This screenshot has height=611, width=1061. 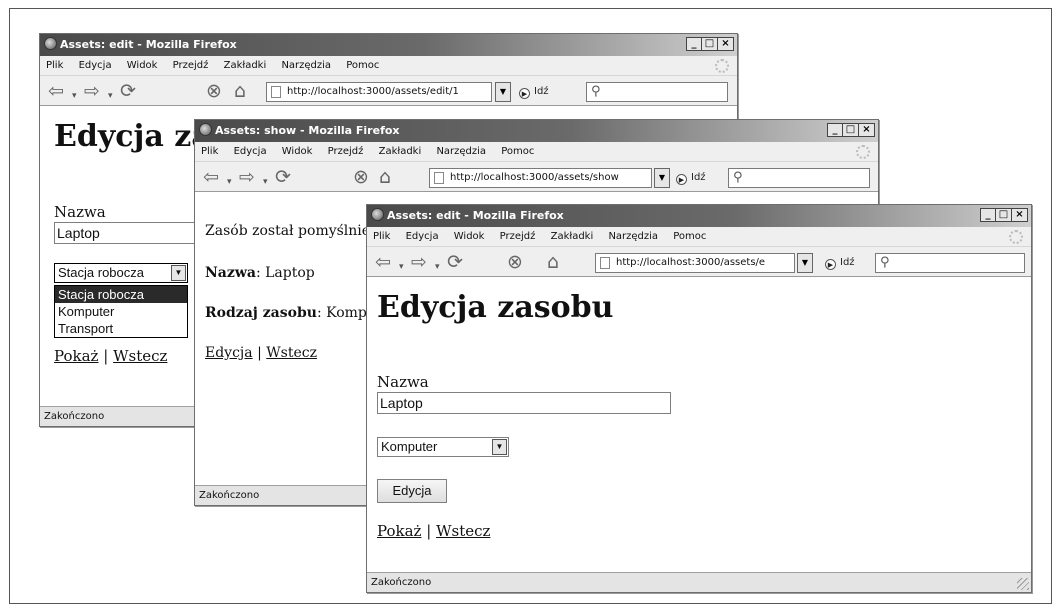 I want to click on go-label: Idź, so click(x=698, y=177).